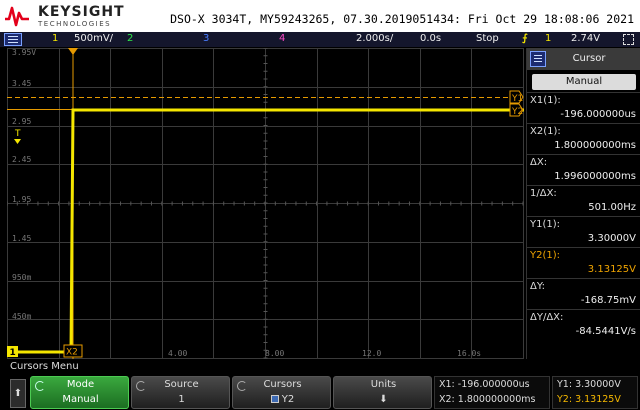  I want to click on cursor-readout-slope: ΔY/ΔX: -84.5441V/s, so click(583, 324).